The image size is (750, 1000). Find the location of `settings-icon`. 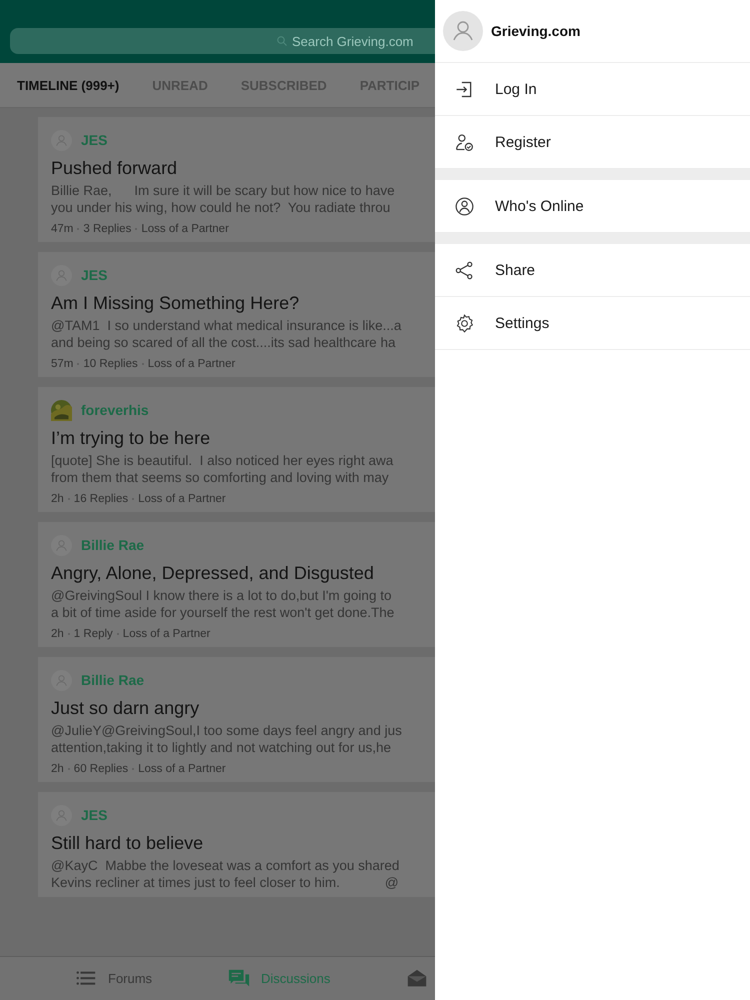

settings-icon is located at coordinates (464, 323).